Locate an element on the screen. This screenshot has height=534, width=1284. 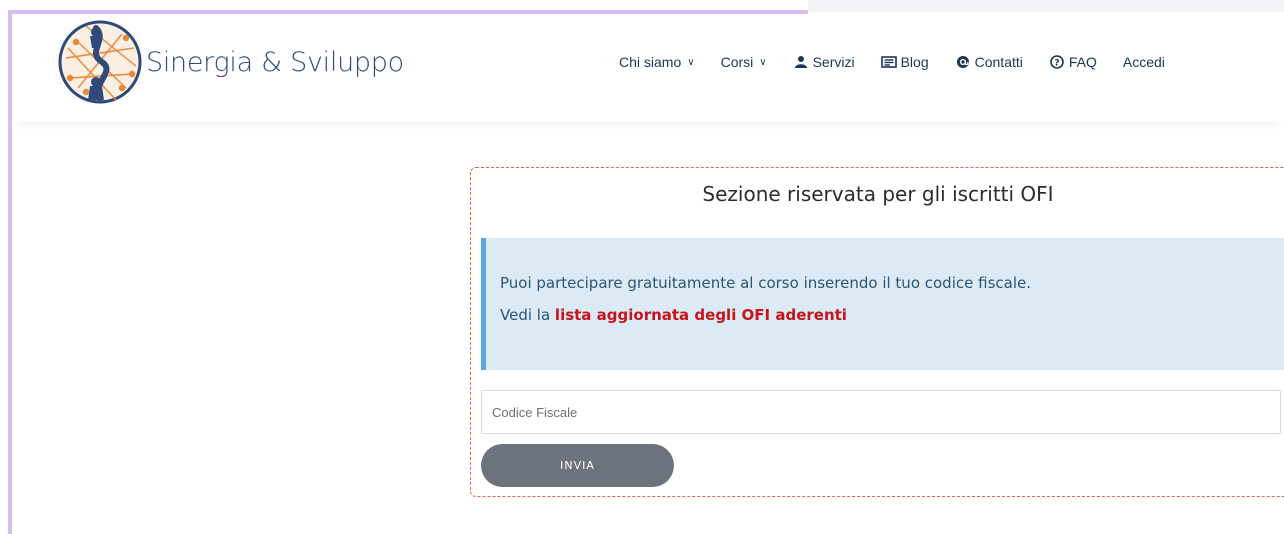
site-logo: Sinergia & Sviluppo is located at coordinates (230, 62).